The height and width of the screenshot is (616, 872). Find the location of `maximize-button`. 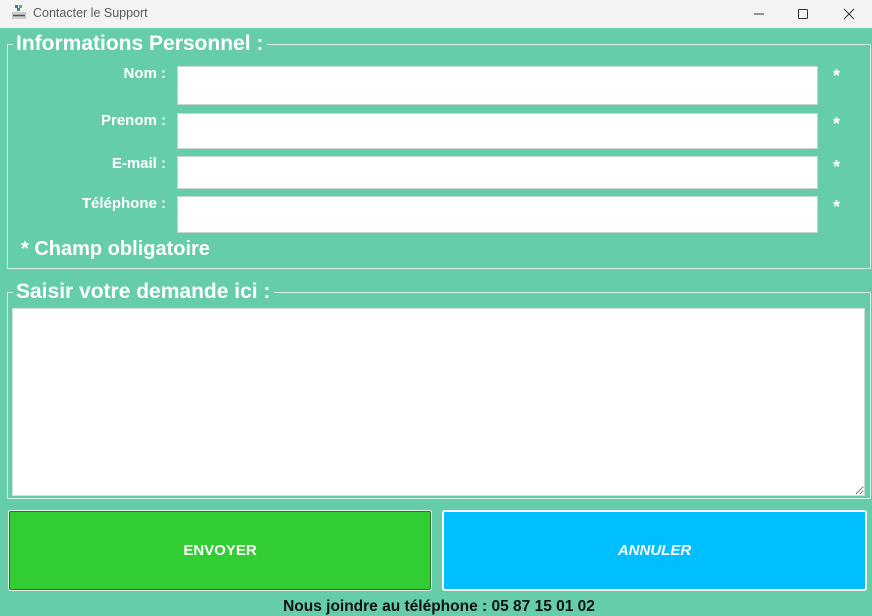

maximize-button is located at coordinates (803, 14).